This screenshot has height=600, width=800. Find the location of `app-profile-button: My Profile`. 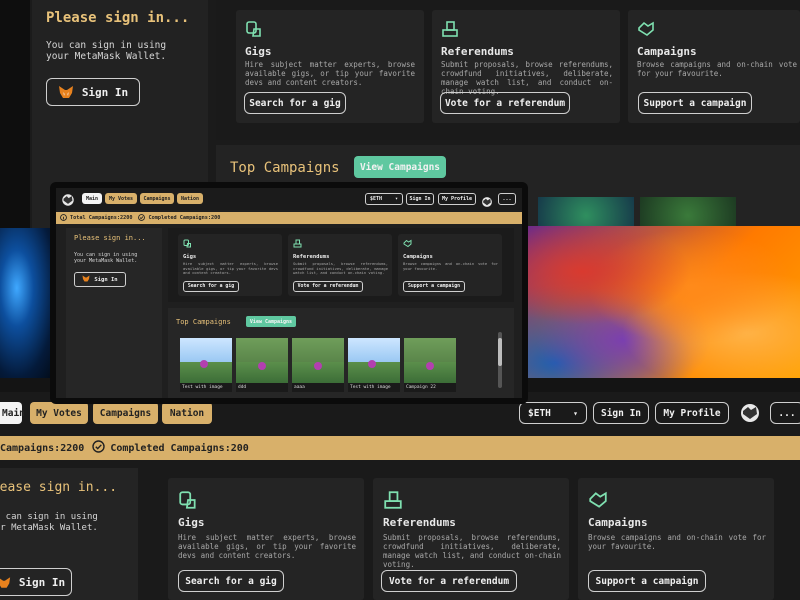

app-profile-button: My Profile is located at coordinates (457, 199).